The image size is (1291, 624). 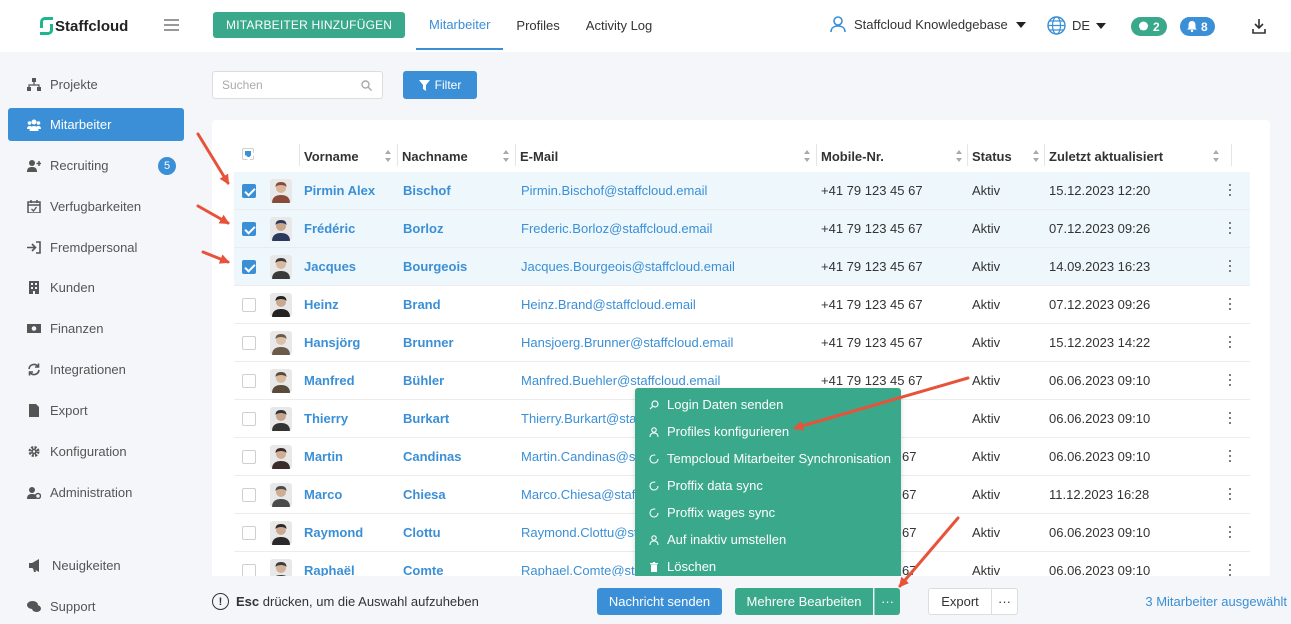 I want to click on sidebar-item-mitarbeiter: Mitarbeiter, so click(x=96, y=124).